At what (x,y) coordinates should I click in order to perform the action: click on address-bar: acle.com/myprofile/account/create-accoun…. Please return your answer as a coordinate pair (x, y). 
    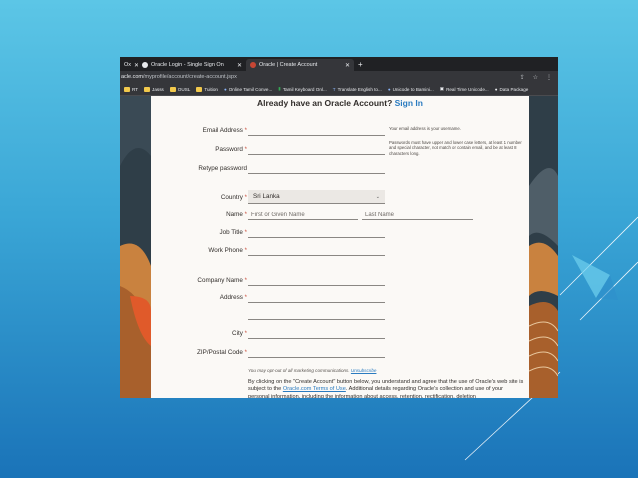
    Looking at the image, I should click on (339, 77).